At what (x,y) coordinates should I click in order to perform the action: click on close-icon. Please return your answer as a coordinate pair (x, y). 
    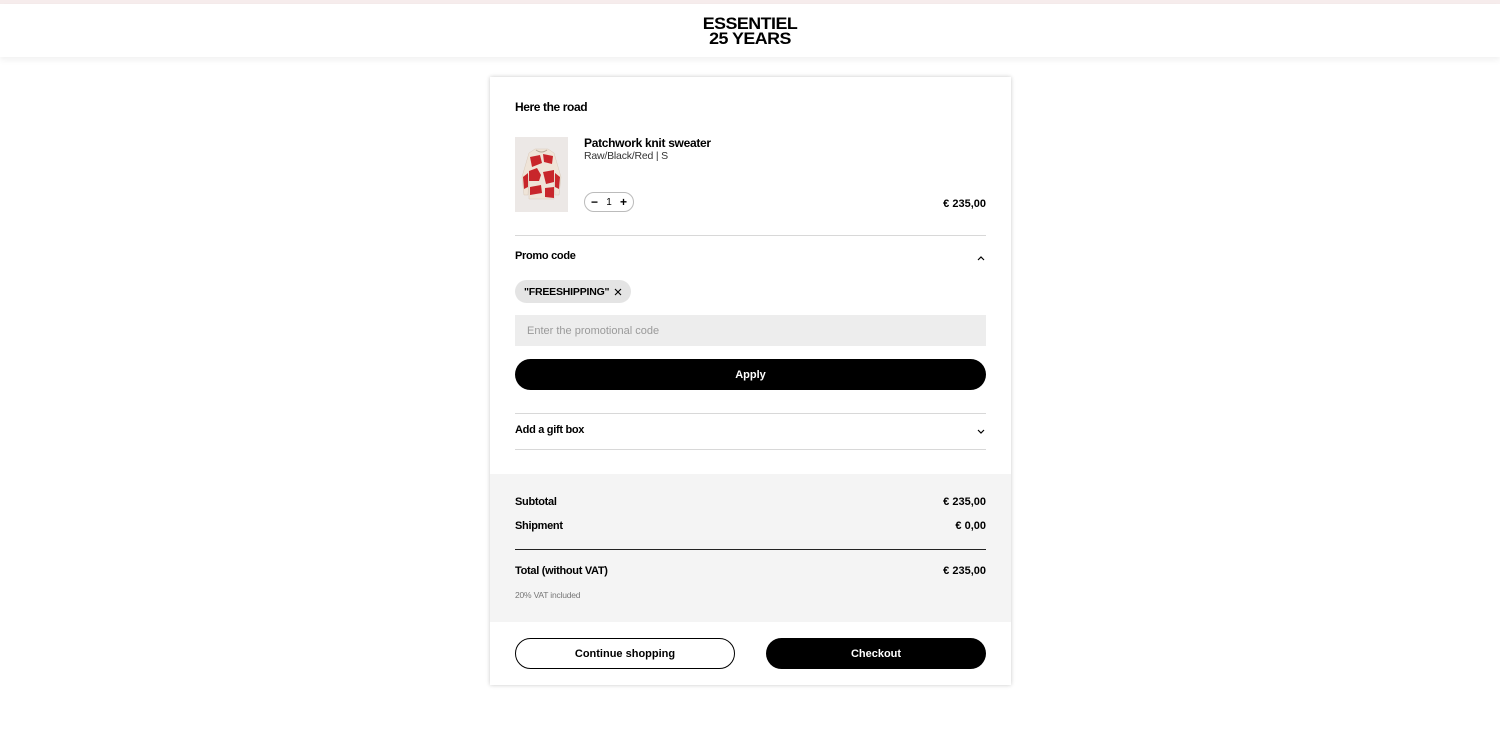
    Looking at the image, I should click on (618, 292).